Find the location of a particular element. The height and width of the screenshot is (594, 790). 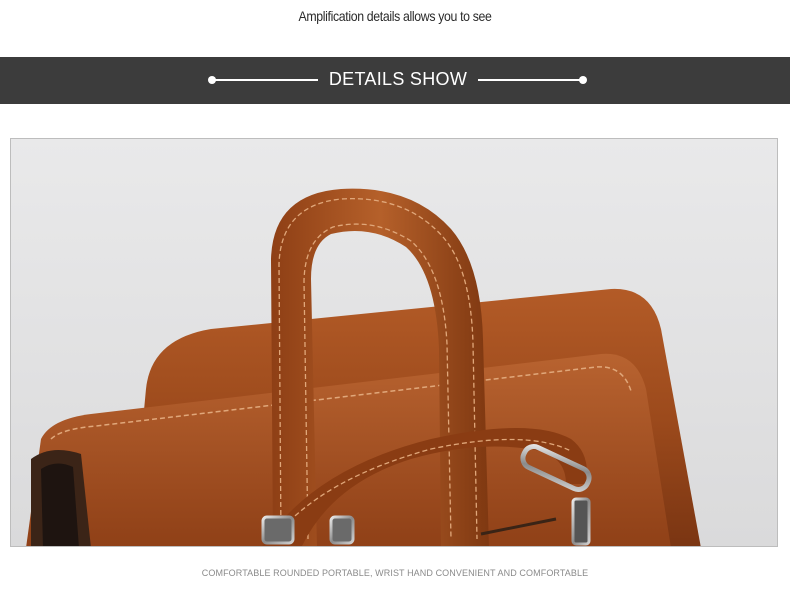

top-caption: Amplification details allows you to see is located at coordinates (395, 16).